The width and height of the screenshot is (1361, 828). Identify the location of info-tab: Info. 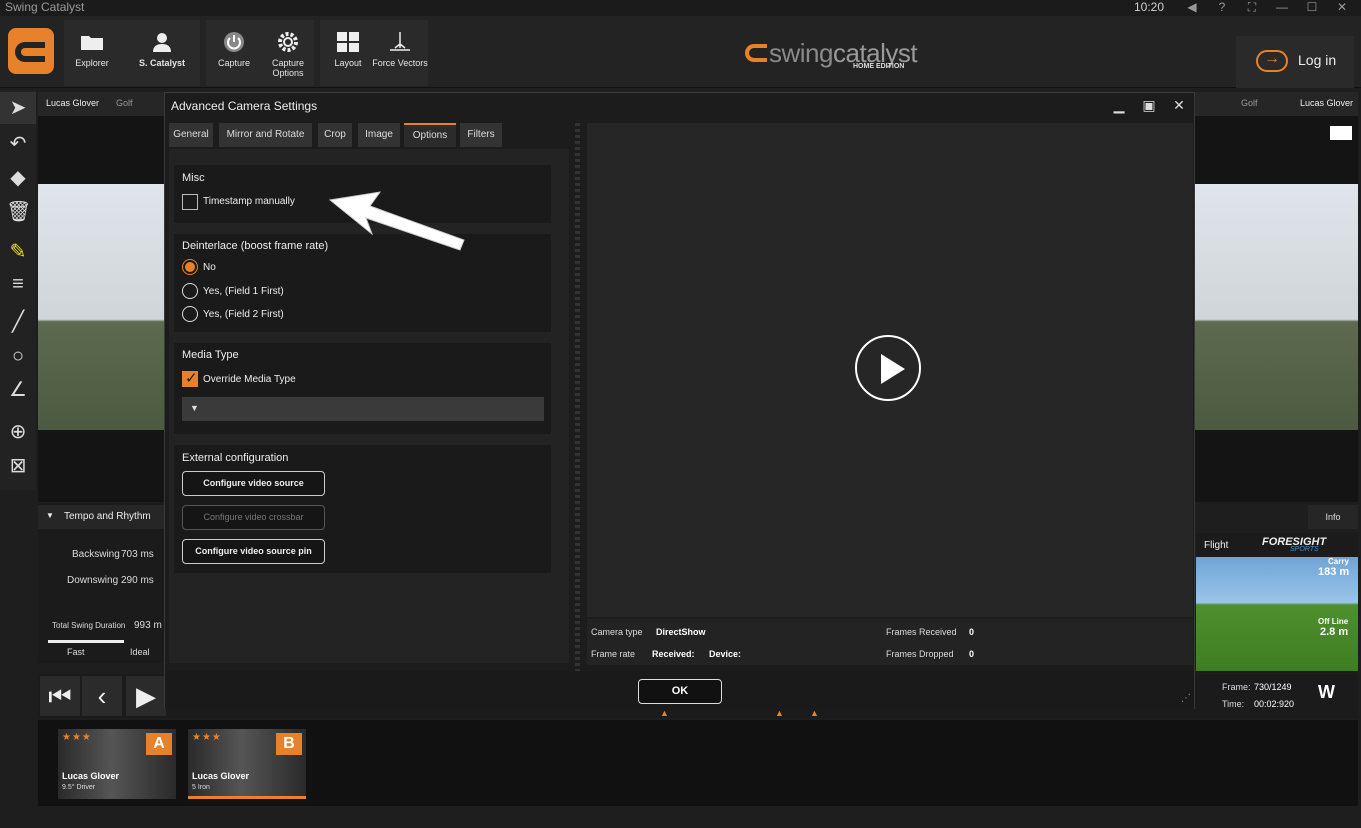
(1333, 517).